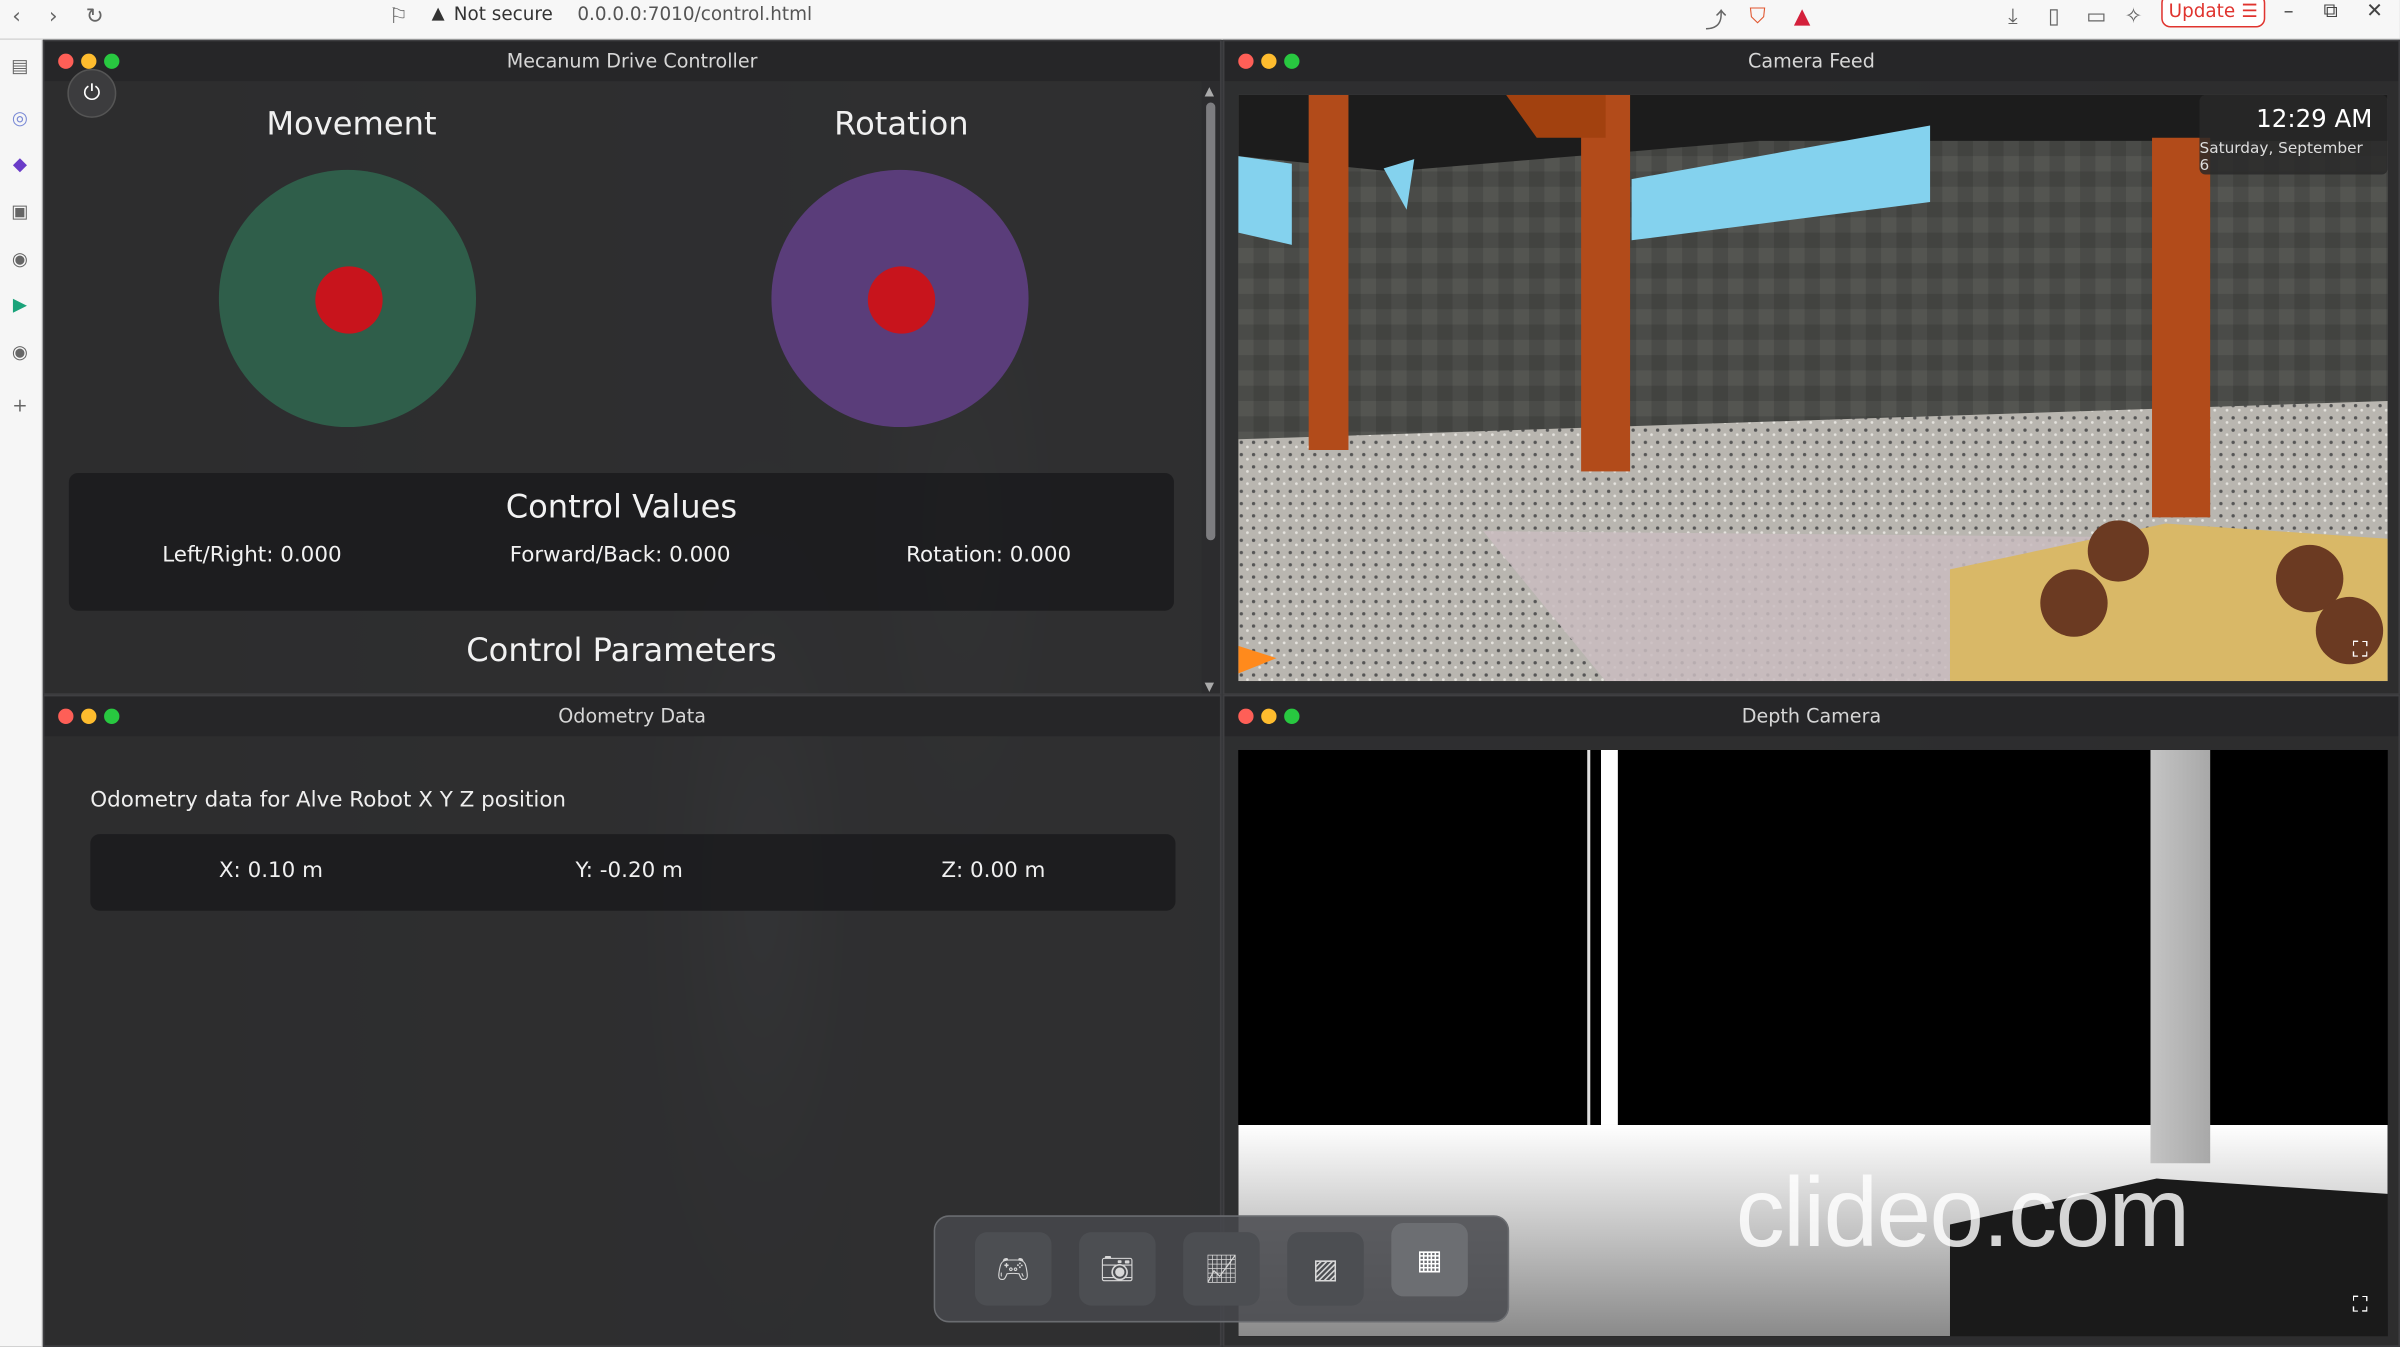  What do you see at coordinates (1209, 687) in the screenshot?
I see `scroll-down-icon: ▼` at bounding box center [1209, 687].